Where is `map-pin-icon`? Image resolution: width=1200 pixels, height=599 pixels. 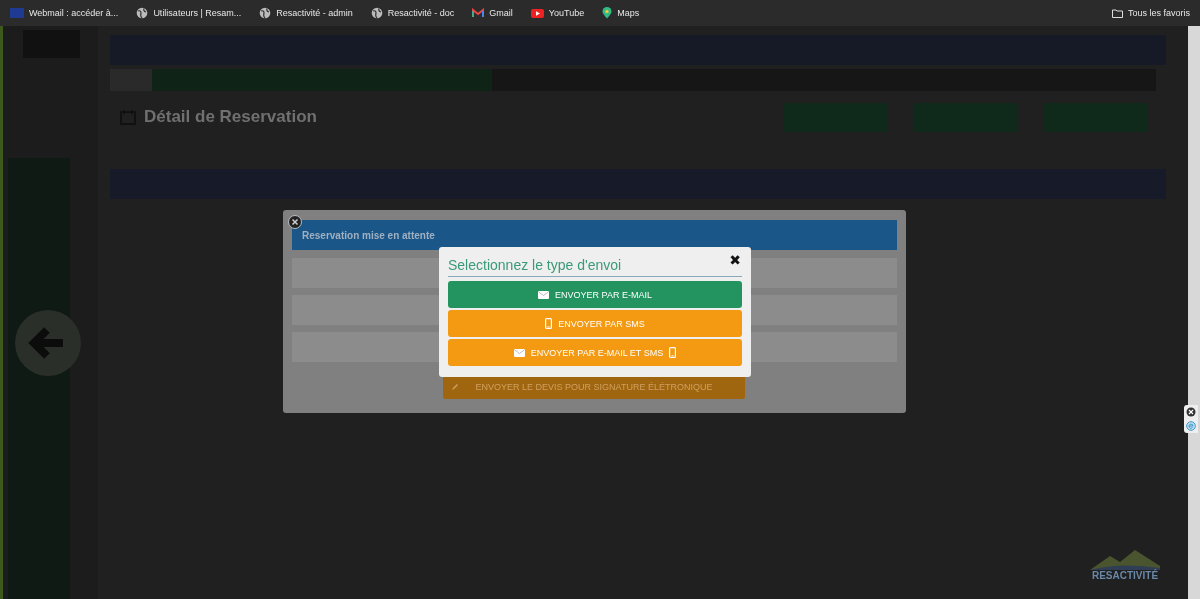
map-pin-icon is located at coordinates (607, 13).